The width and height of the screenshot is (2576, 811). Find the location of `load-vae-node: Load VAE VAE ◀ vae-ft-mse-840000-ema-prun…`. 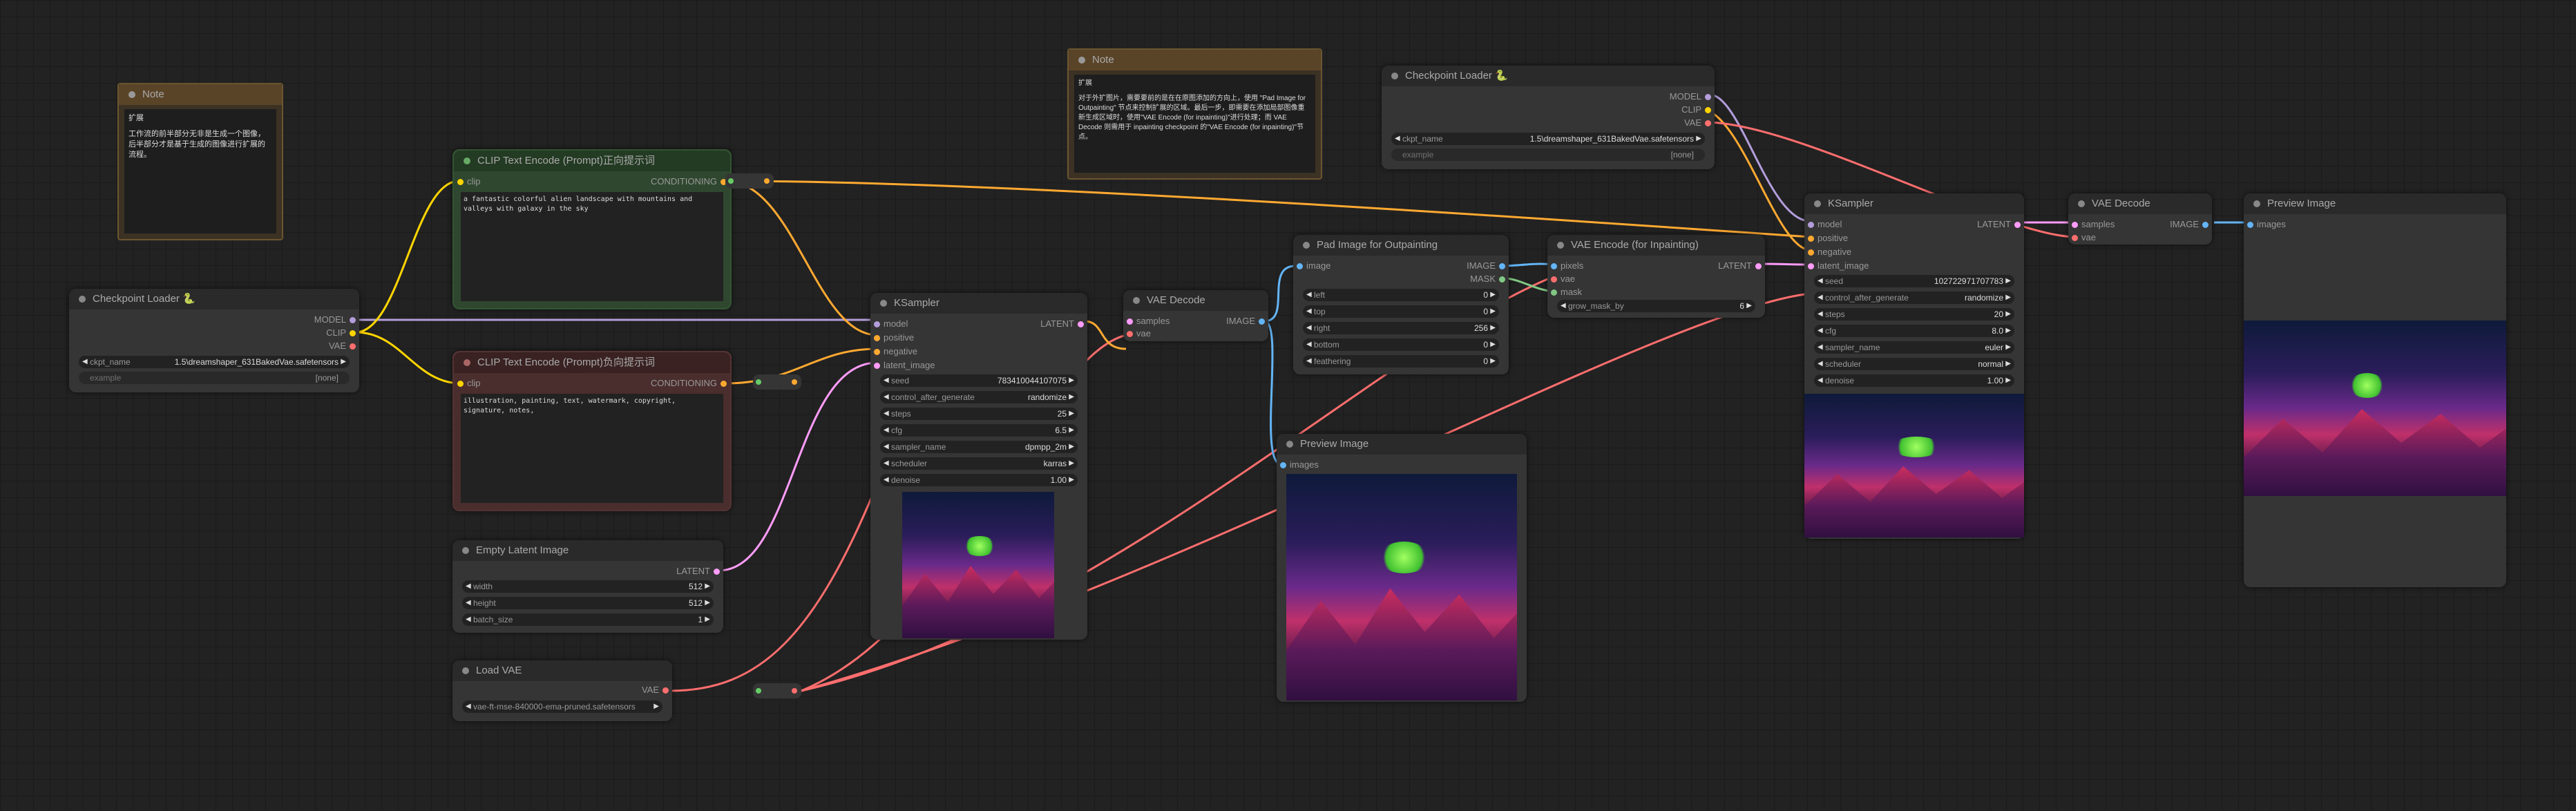

load-vae-node: Load VAE VAE ◀ vae-ft-mse-840000-ema-prun… is located at coordinates (562, 690).